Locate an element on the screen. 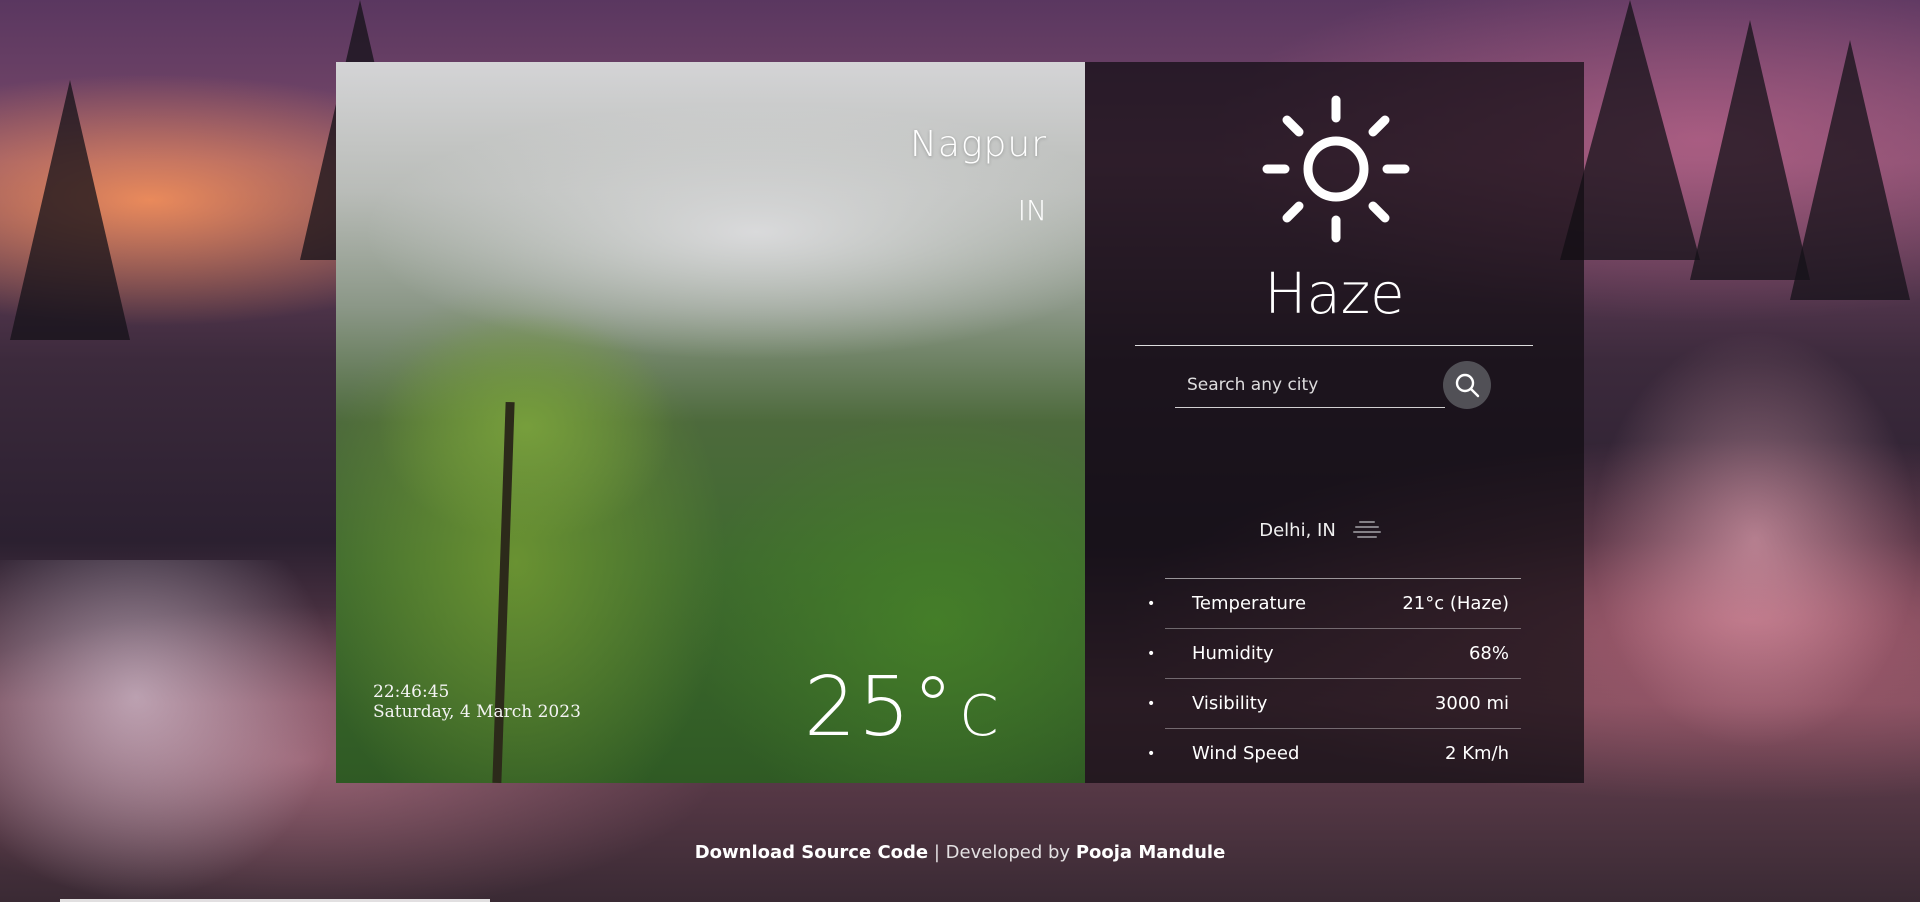 This screenshot has width=1920, height=902. author-link: Pooja Mandule is located at coordinates (1150, 852).